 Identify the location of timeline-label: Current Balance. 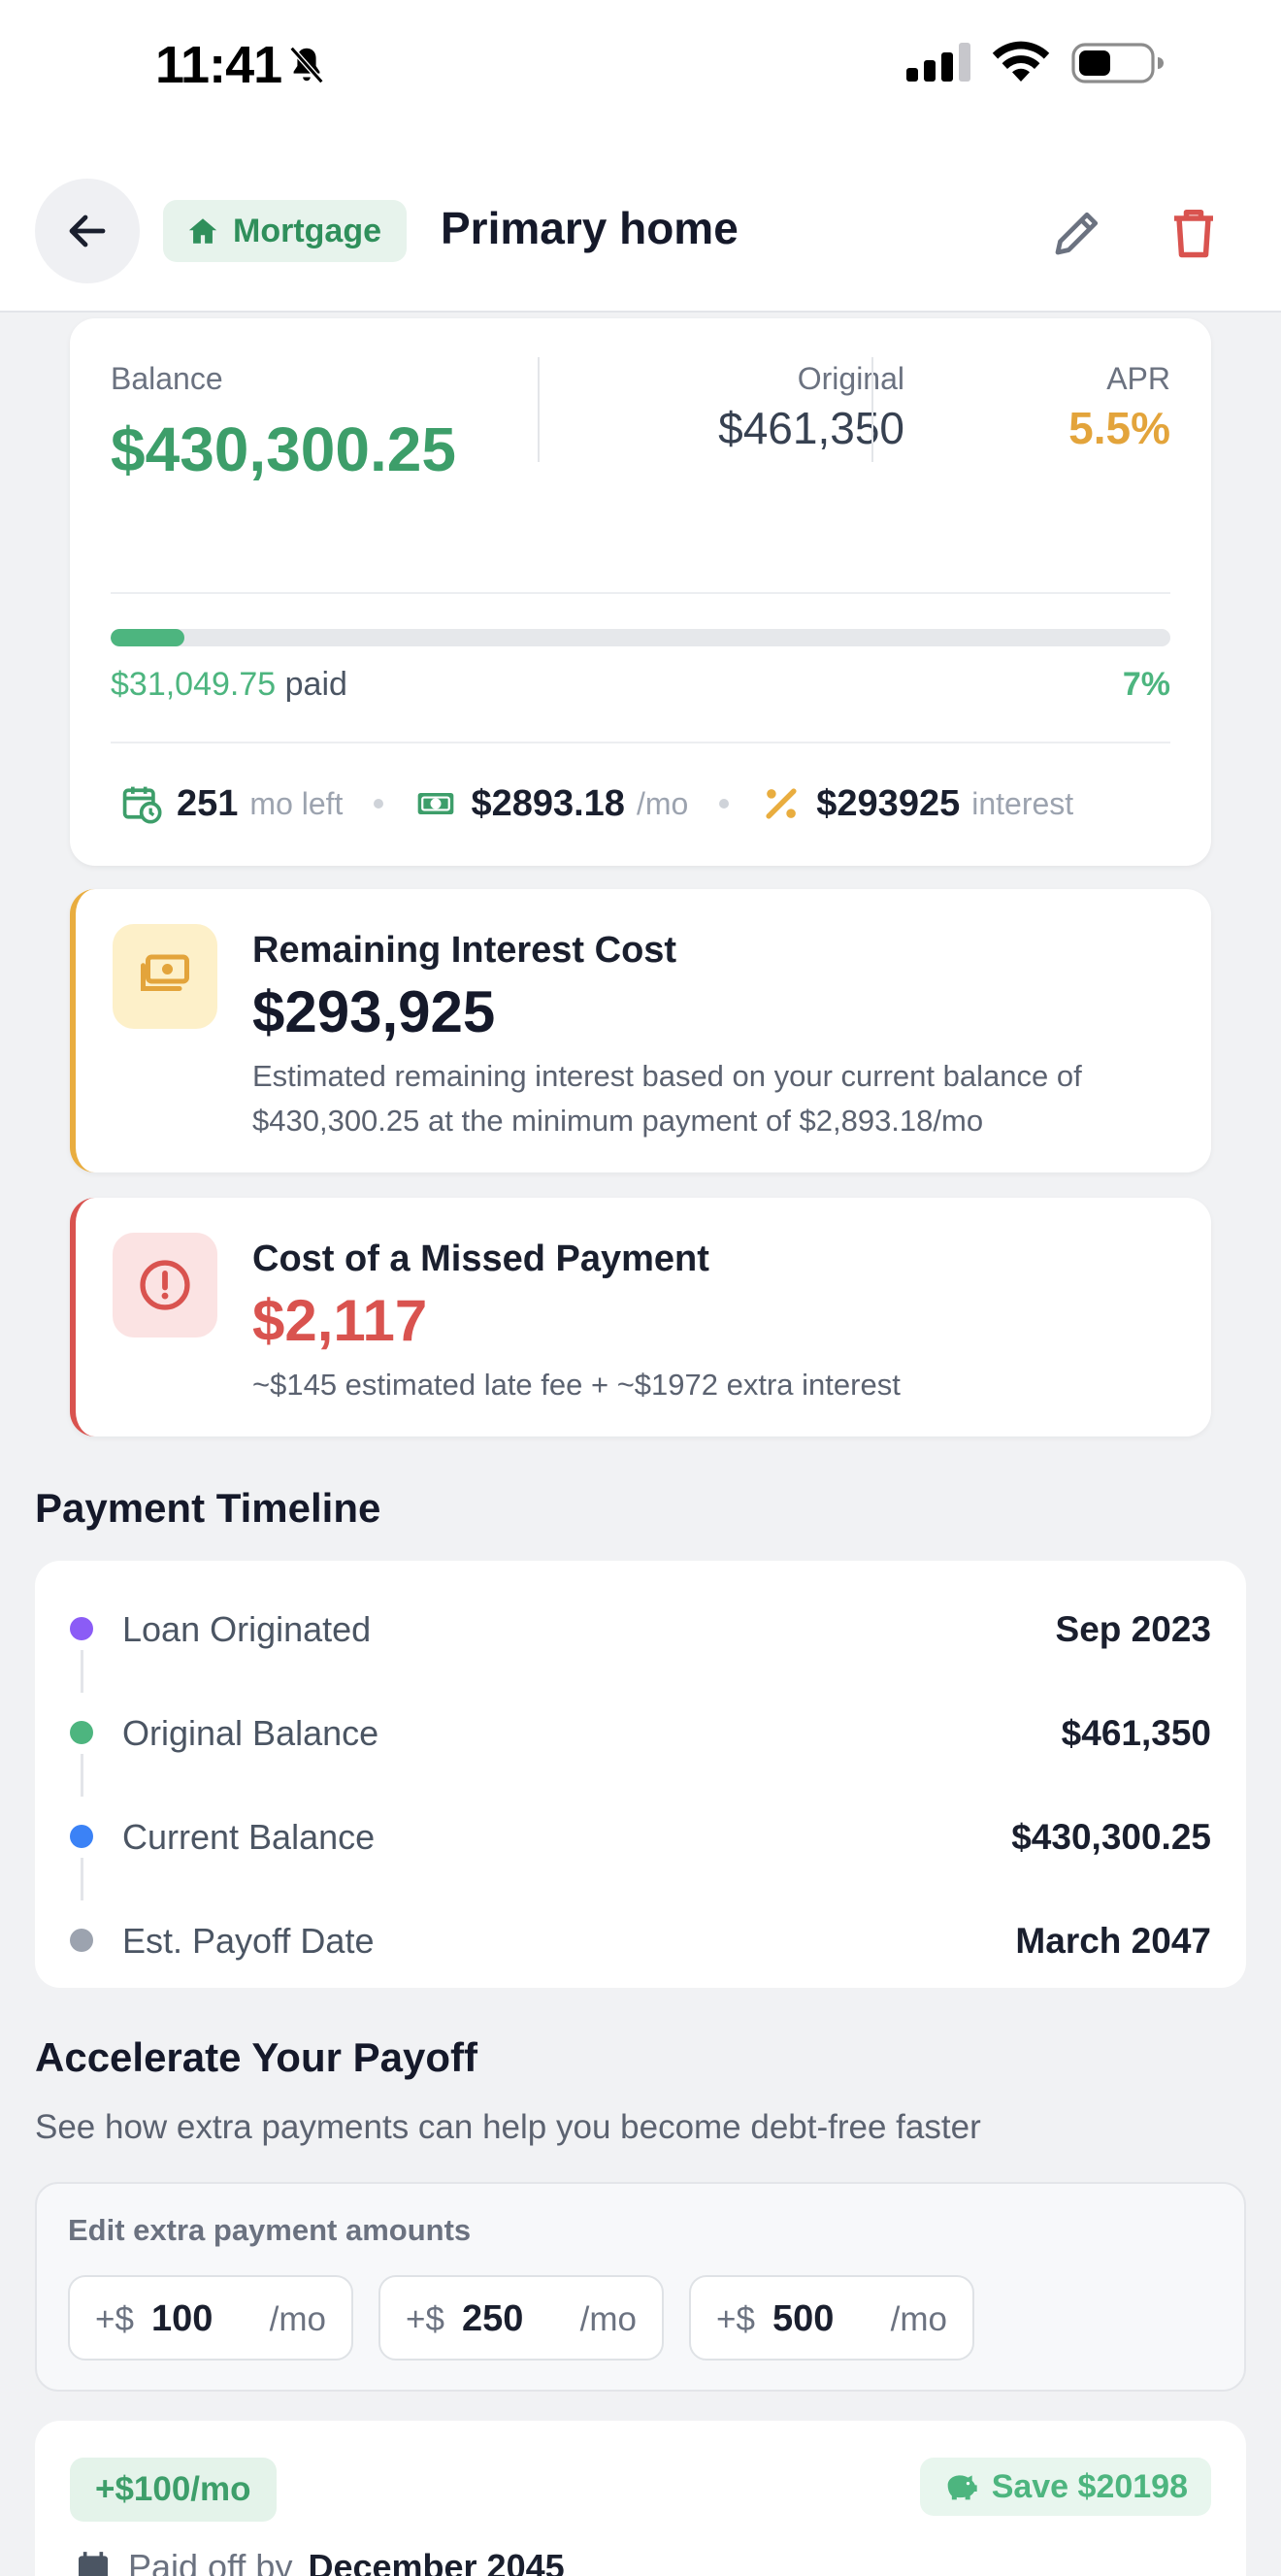
(249, 1837).